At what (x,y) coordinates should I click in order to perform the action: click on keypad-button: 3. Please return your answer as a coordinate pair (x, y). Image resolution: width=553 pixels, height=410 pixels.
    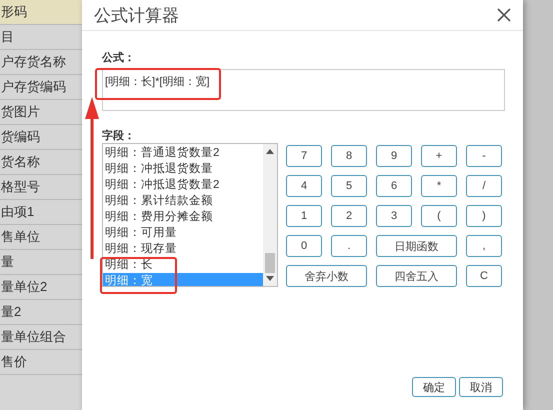
    Looking at the image, I should click on (394, 216).